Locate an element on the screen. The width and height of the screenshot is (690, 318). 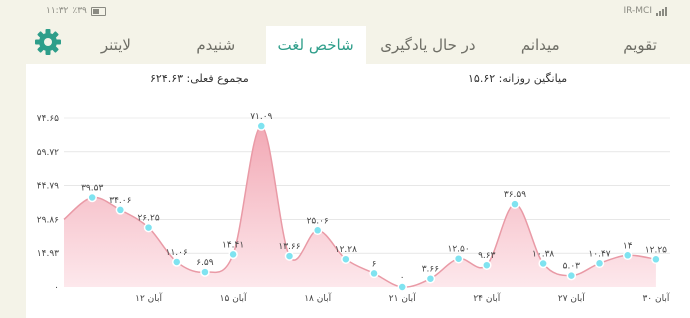
data-value-label: ۱۲.۲۵ is located at coordinates (656, 250).